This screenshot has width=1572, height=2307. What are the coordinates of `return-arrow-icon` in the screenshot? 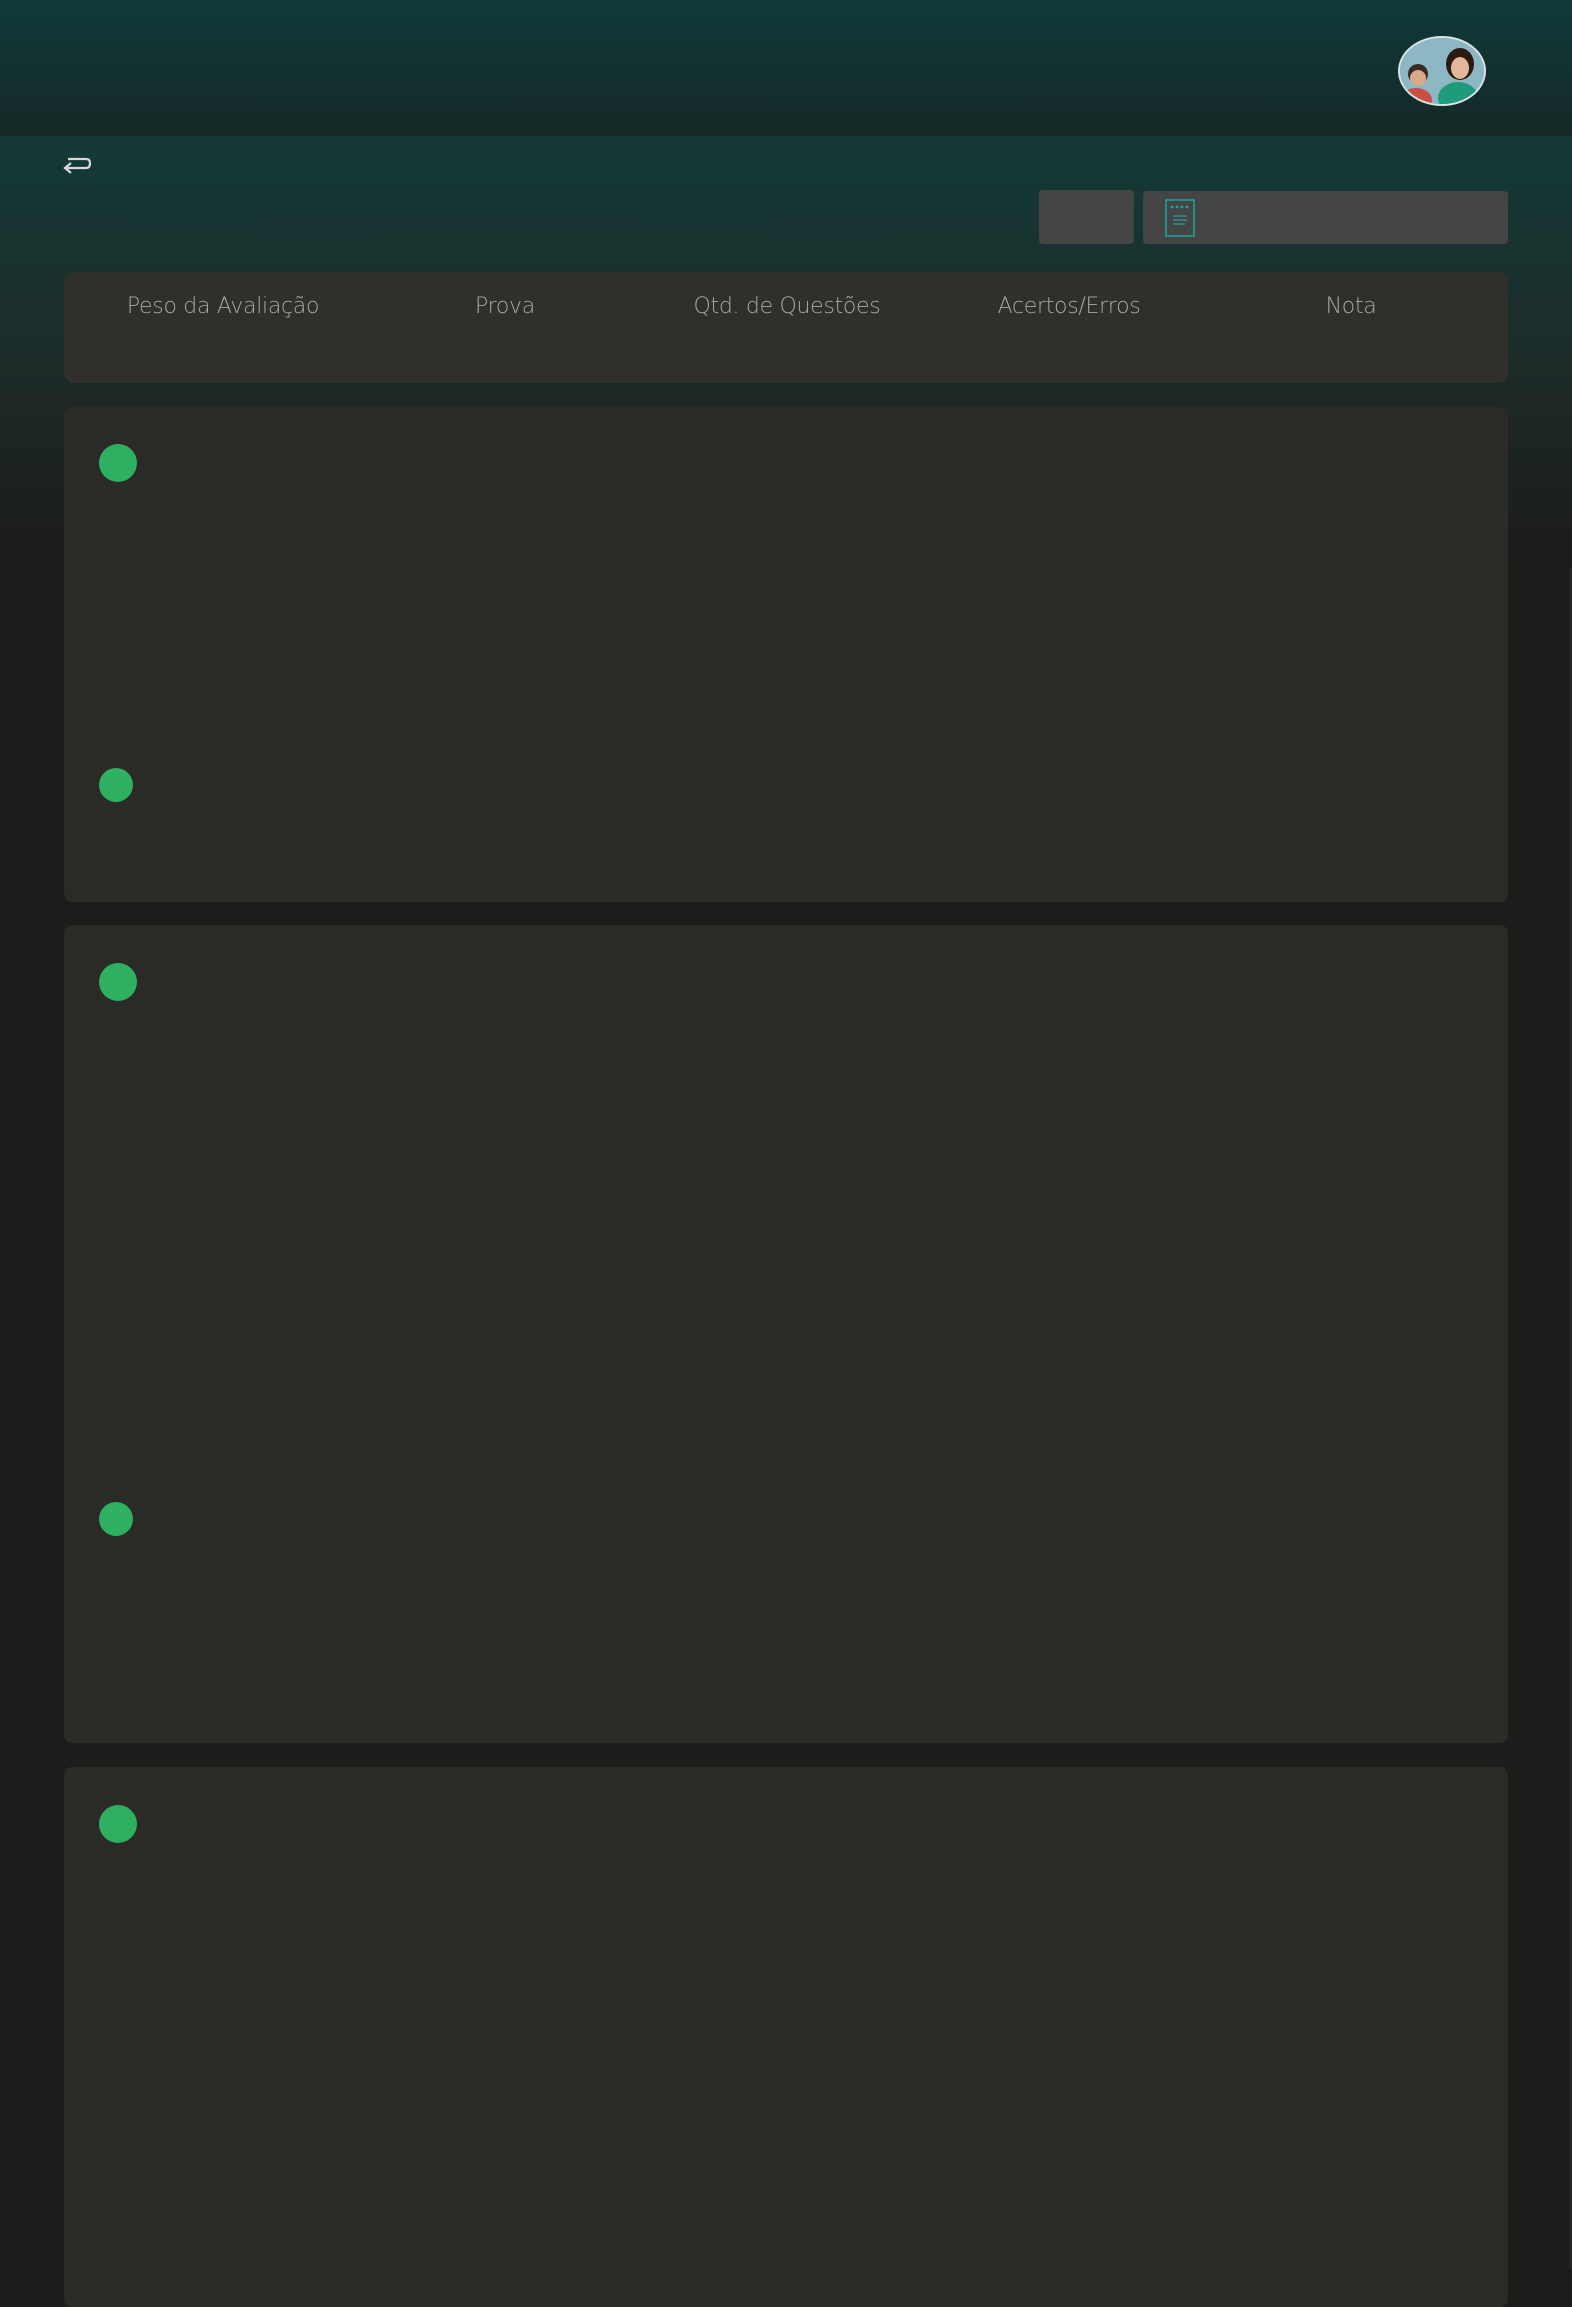 It's located at (77, 165).